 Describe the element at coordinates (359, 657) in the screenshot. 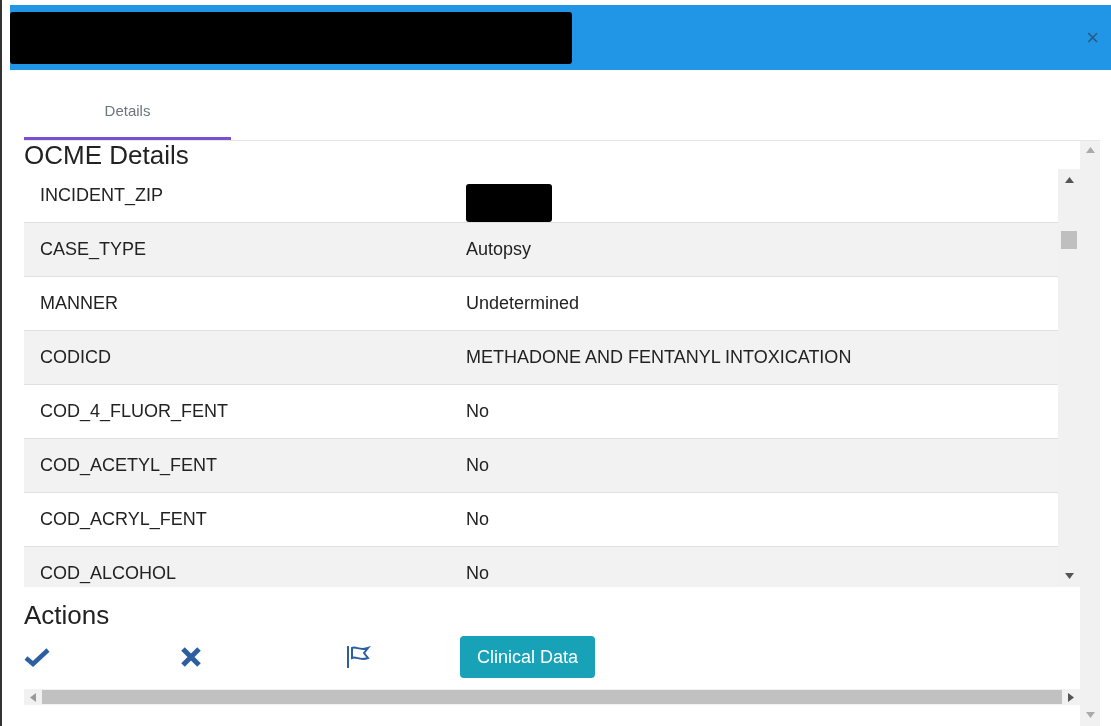

I see `flag-icon` at that location.